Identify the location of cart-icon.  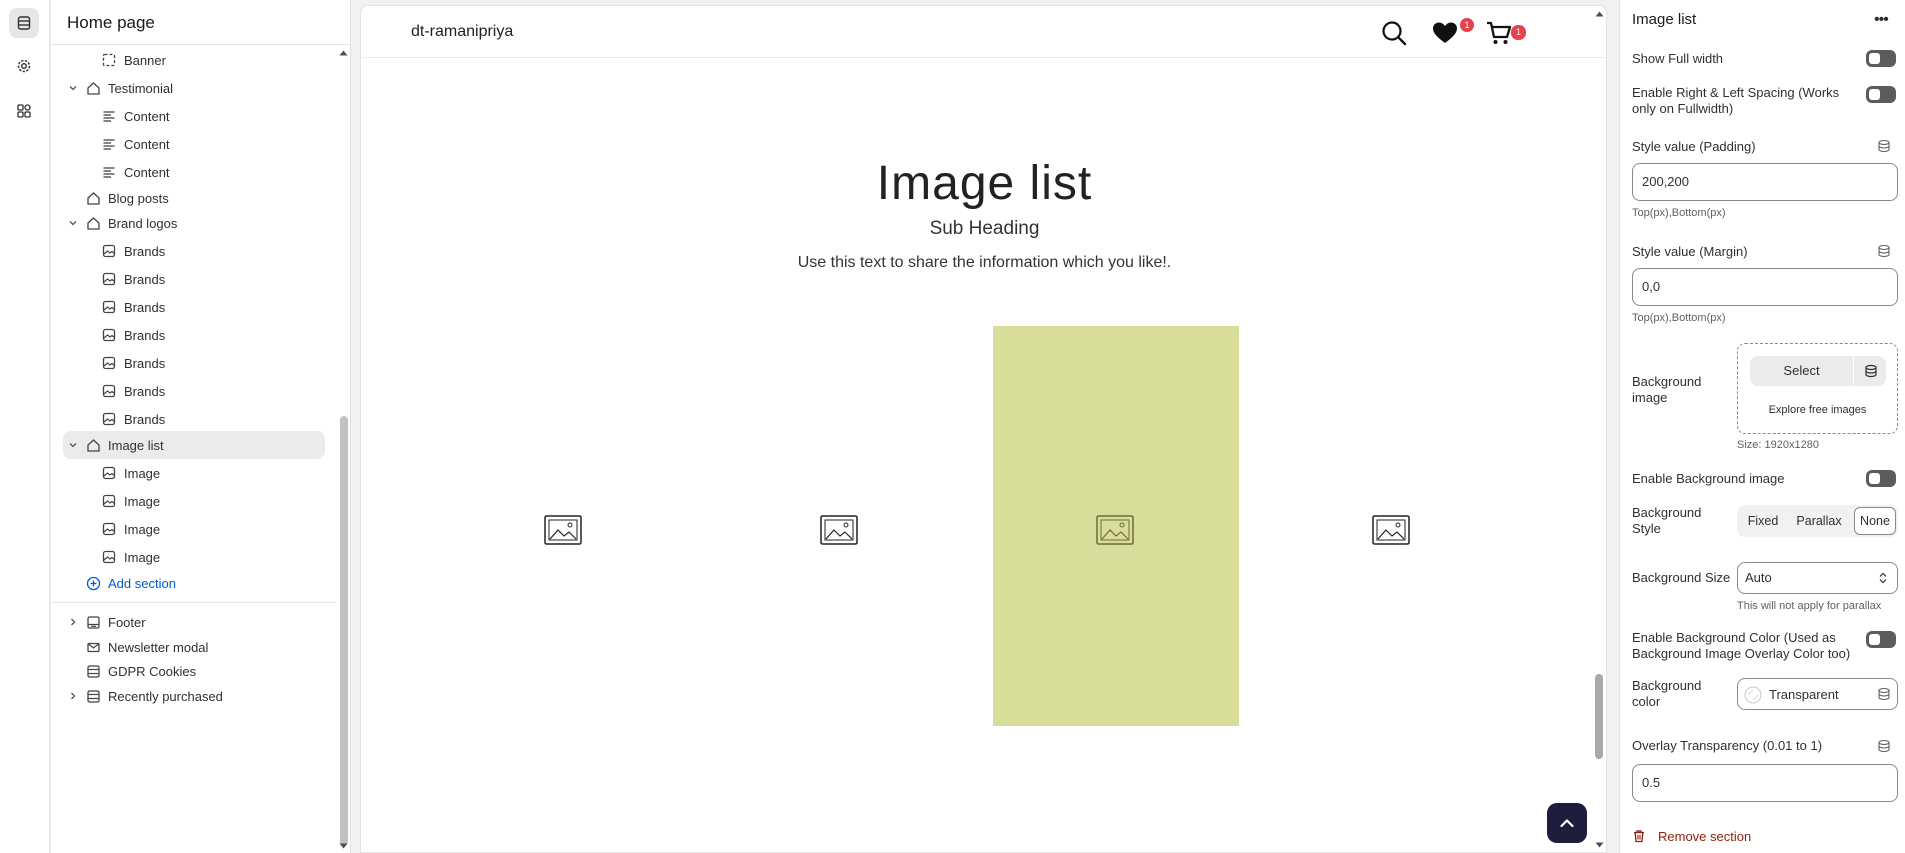
(1499, 33).